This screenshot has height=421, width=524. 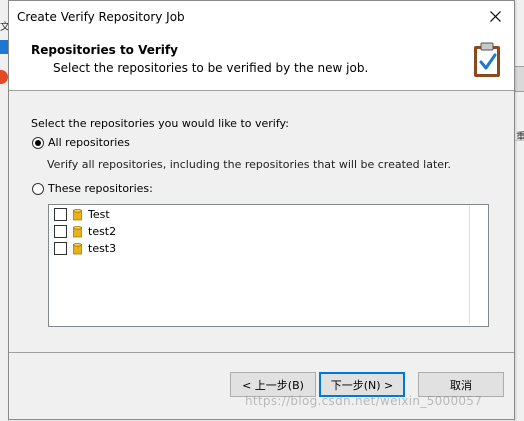 What do you see at coordinates (85, 248) in the screenshot?
I see `list-item: test3` at bounding box center [85, 248].